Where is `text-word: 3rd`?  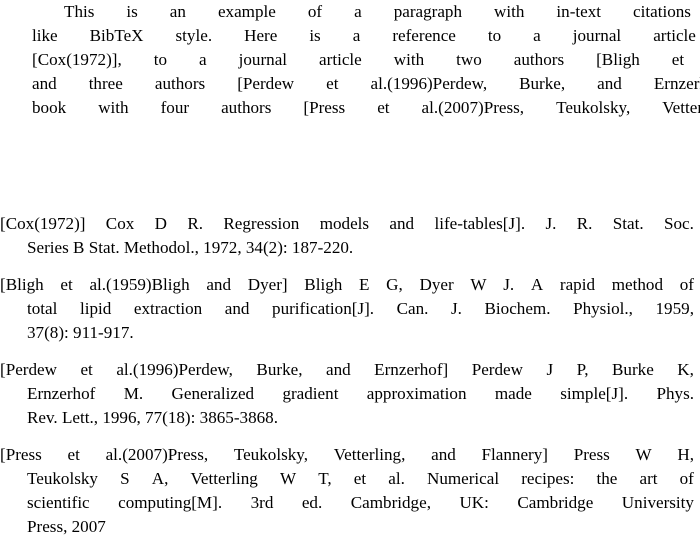 text-word: 3rd is located at coordinates (262, 502).